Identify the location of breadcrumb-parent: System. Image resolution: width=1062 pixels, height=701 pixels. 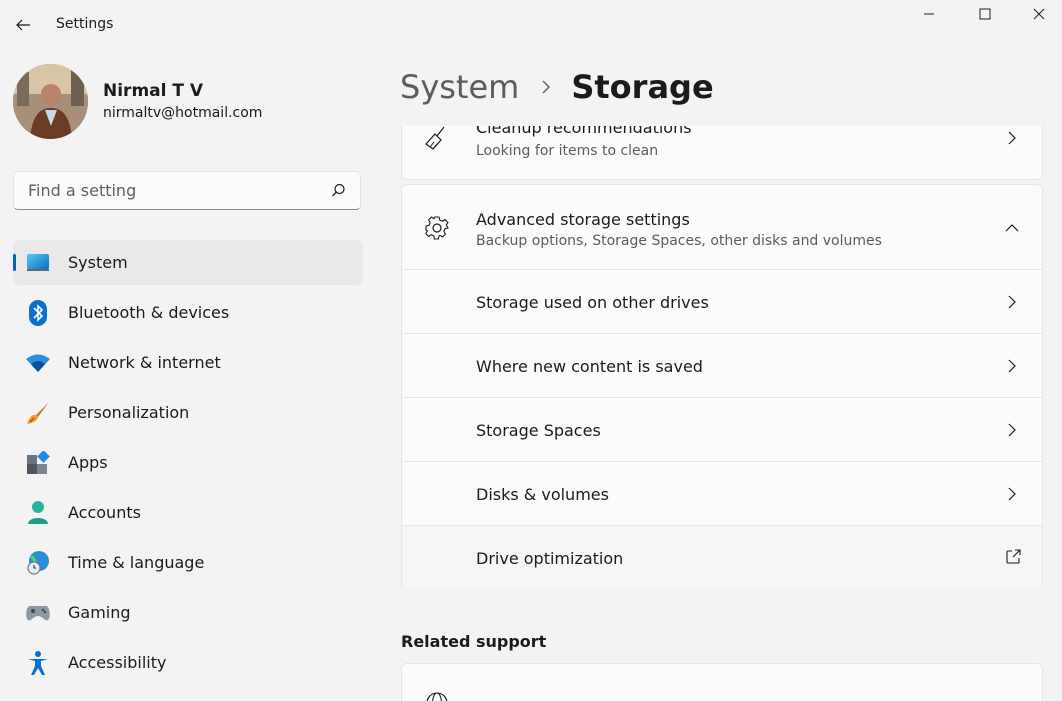
(459, 87).